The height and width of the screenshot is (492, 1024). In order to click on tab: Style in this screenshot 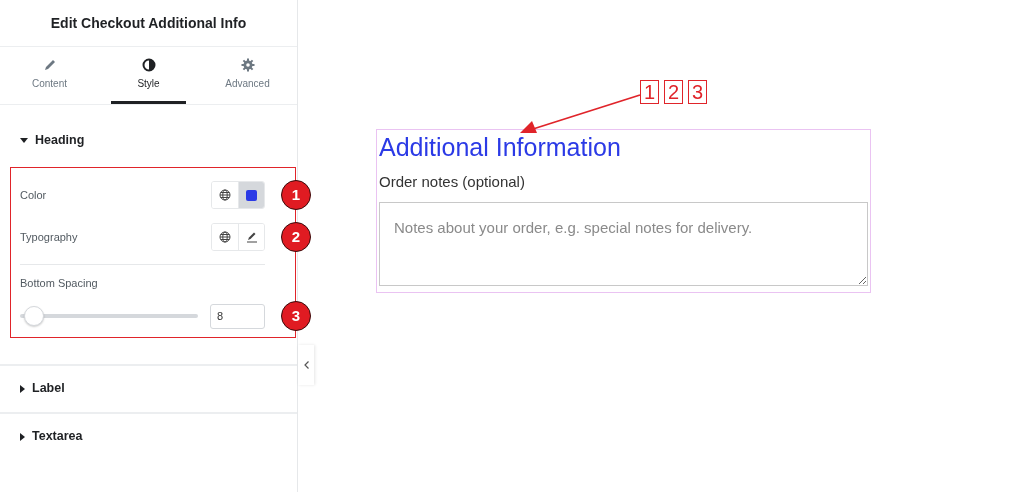, I will do `click(148, 75)`.